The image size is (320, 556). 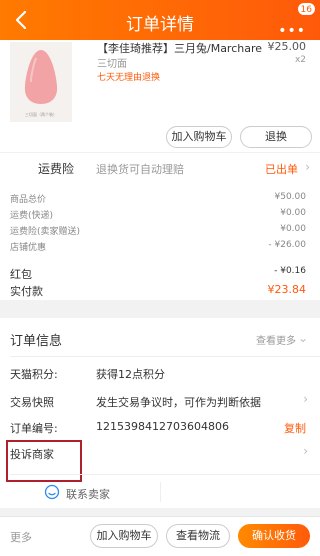 I want to click on shipping-insurance-row: 运费险 退换货可自动理赔 已出单 ›, so click(x=160, y=166).